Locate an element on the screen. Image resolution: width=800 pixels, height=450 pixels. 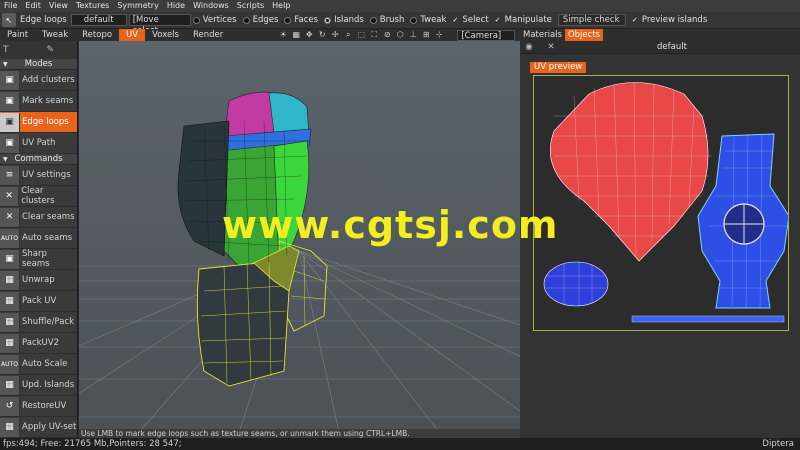
close-icon: ✕ is located at coordinates (551, 47).